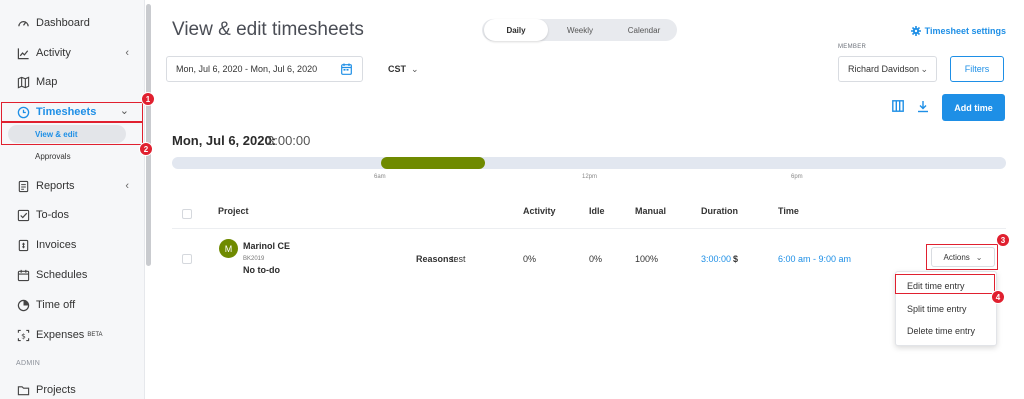 Image resolution: width=1024 pixels, height=399 pixels. I want to click on sidebar-section-admin: ADMIN, so click(28, 363).